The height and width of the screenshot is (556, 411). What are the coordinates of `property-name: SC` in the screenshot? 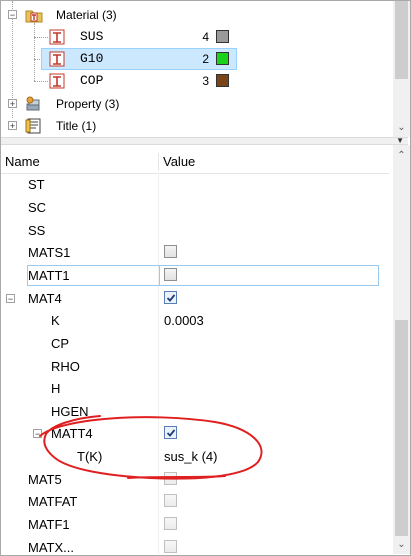 It's located at (37, 207).